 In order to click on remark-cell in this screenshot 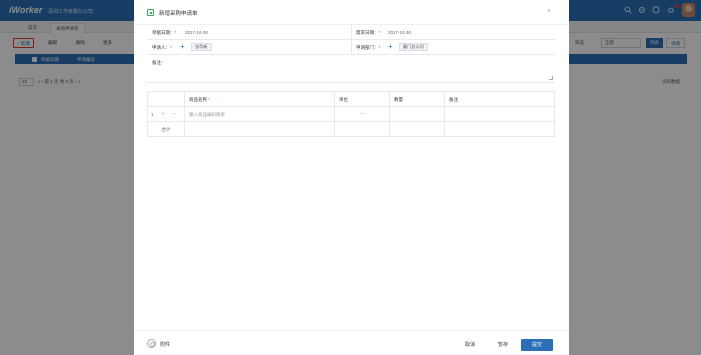, I will do `click(500, 114)`.